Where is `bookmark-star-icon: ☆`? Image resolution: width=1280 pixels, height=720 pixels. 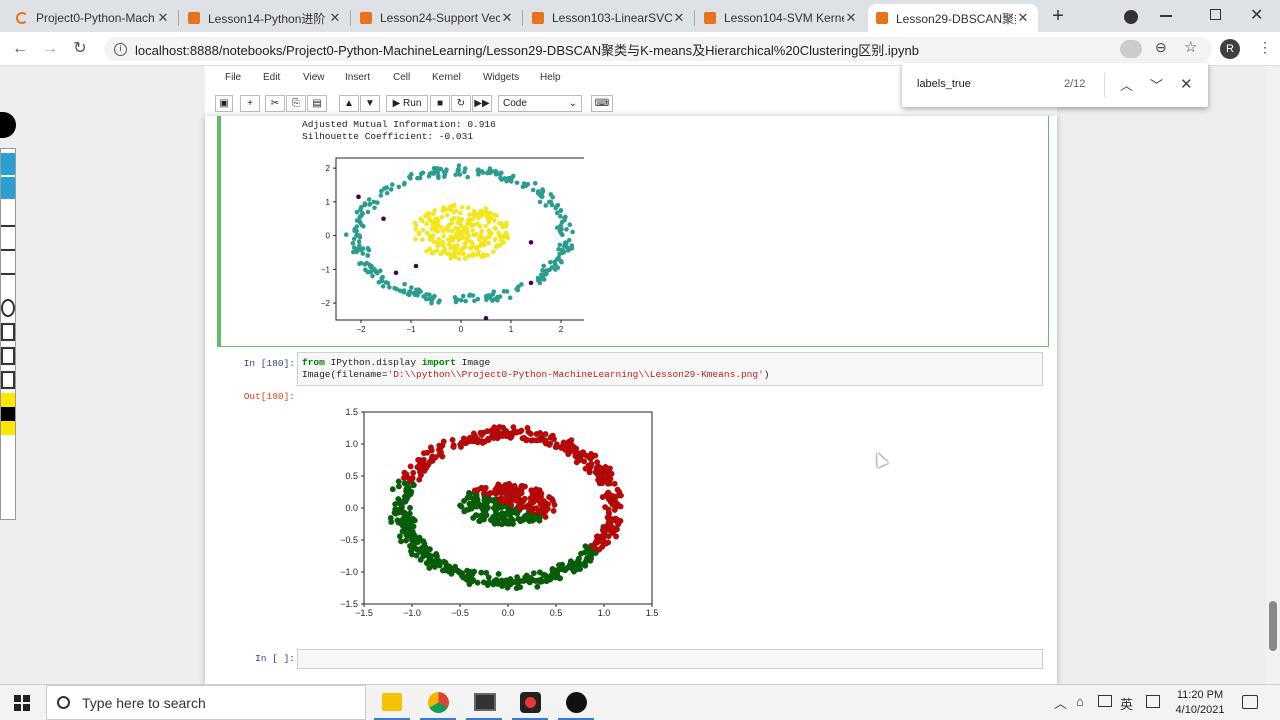
bookmark-star-icon: ☆ is located at coordinates (1190, 47).